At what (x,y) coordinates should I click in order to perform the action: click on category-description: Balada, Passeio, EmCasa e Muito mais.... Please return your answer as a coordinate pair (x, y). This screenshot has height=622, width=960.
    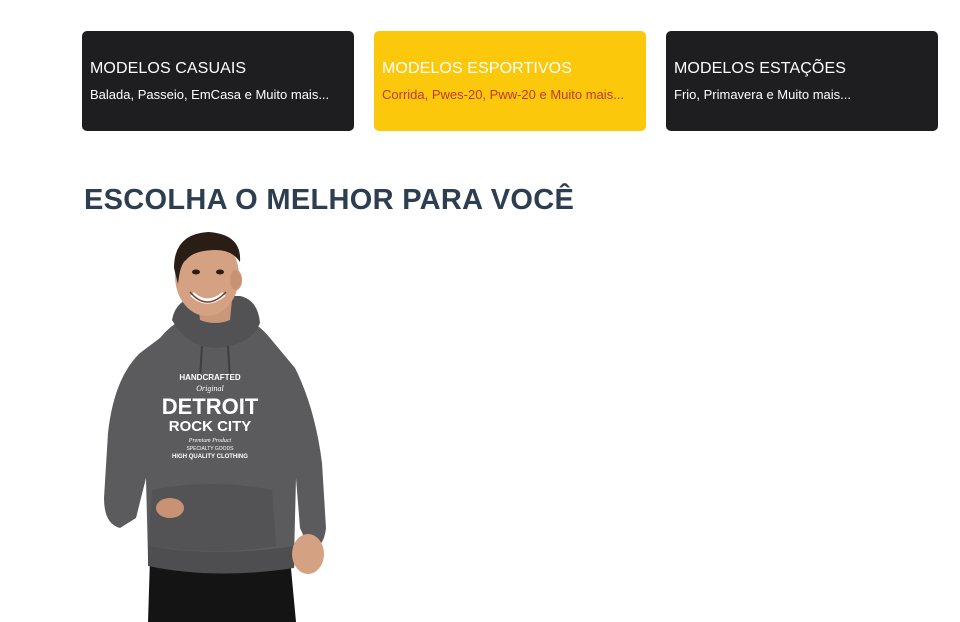
    Looking at the image, I should click on (210, 94).